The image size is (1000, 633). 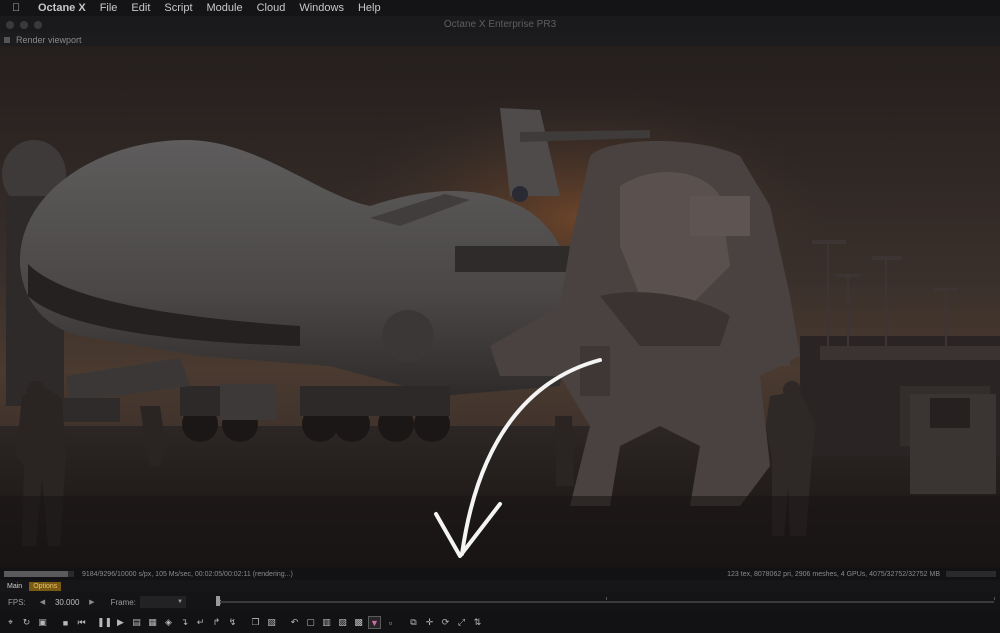 What do you see at coordinates (225, 8) in the screenshot?
I see `menu-module: Module` at bounding box center [225, 8].